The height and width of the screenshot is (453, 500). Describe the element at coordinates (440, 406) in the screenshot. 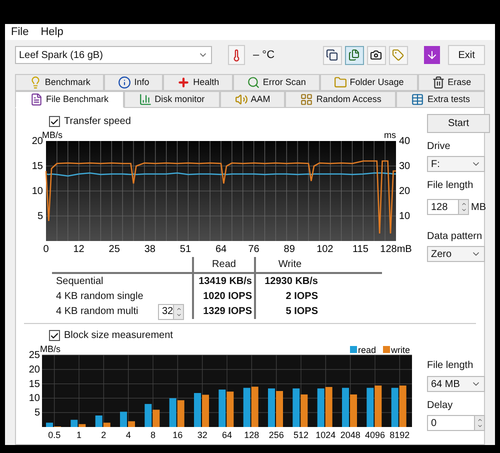

I see `field-label: Delay` at that location.